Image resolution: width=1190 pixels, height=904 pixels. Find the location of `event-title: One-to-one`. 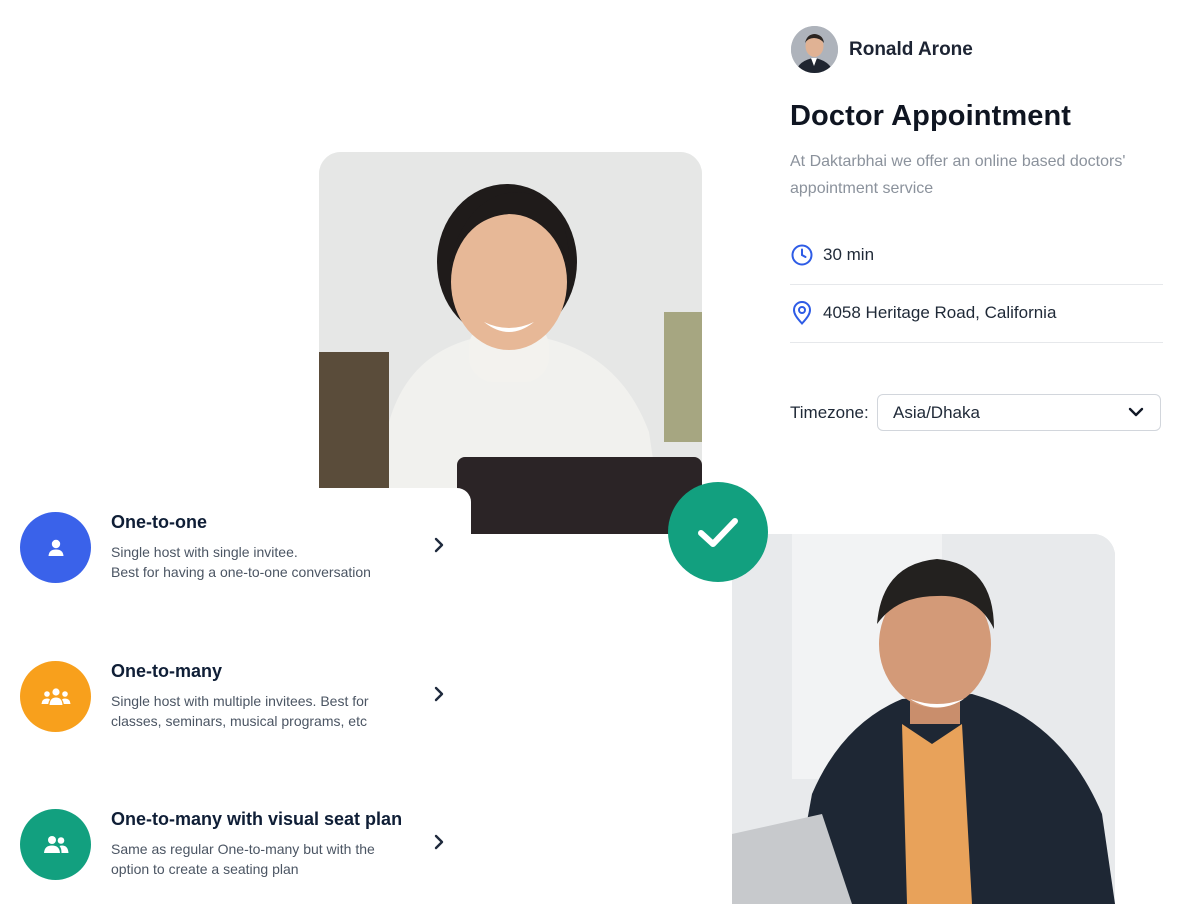

event-title: One-to-one is located at coordinates (159, 522).